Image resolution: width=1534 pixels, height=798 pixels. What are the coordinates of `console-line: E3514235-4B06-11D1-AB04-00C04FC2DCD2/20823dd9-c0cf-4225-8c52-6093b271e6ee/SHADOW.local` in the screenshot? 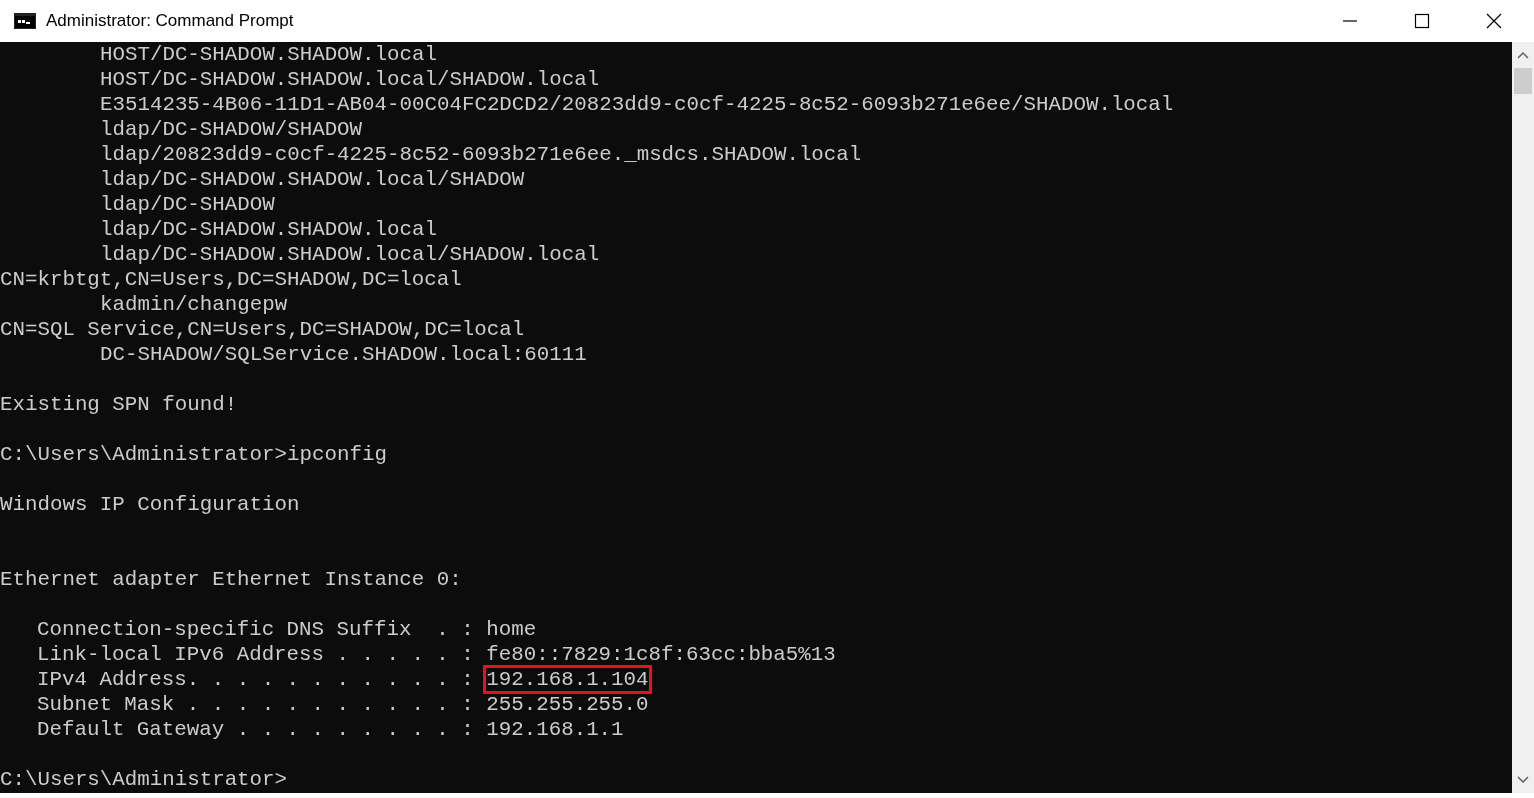 It's located at (637, 104).